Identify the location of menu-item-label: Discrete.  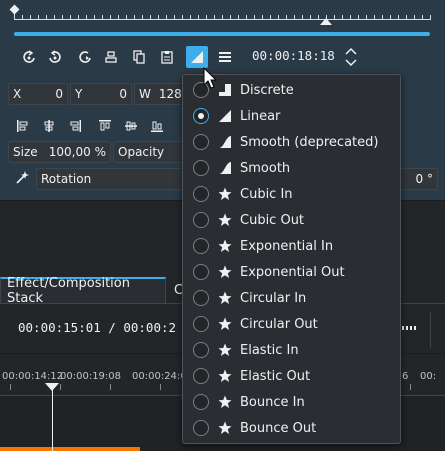
(267, 90).